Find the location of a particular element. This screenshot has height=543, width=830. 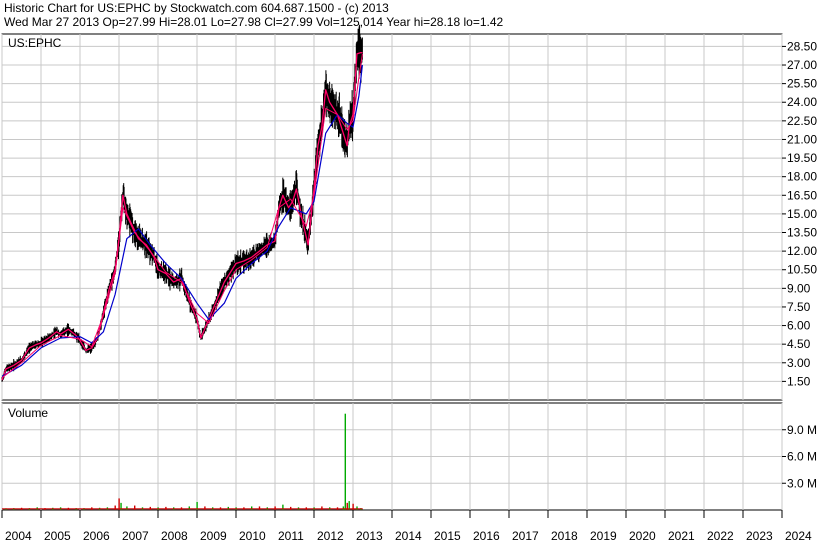

price-y-tick-label: 4.50 is located at coordinates (799, 344).